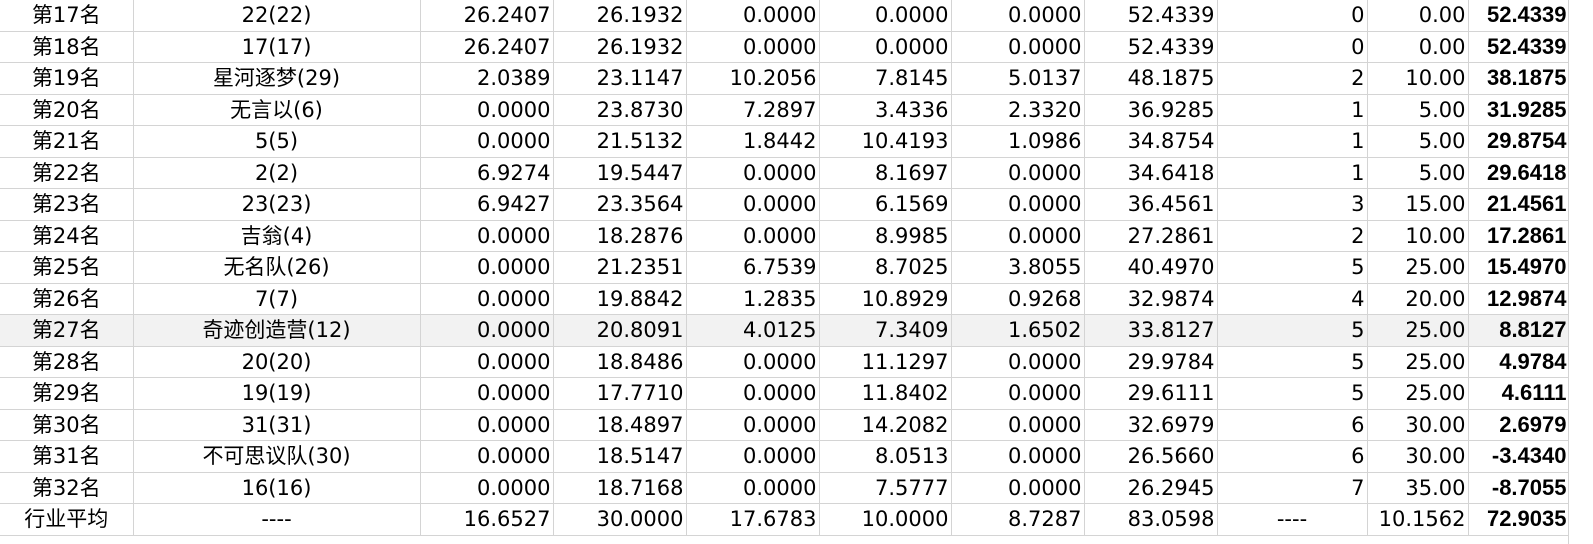 The image size is (1593, 544). Describe the element at coordinates (1519, 47) in the screenshot. I see `total-cell: 52.4339` at that location.